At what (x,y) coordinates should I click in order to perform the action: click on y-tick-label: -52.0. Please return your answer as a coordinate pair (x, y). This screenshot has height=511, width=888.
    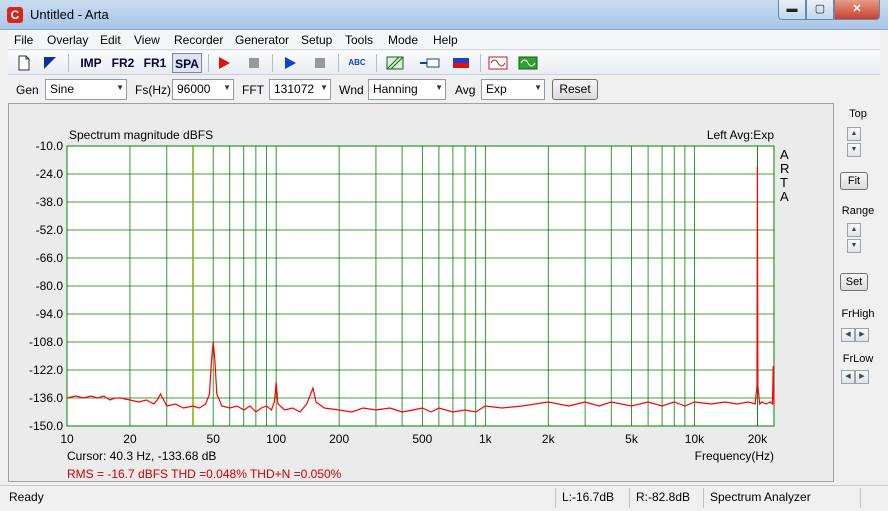
    Looking at the image, I should click on (50, 230).